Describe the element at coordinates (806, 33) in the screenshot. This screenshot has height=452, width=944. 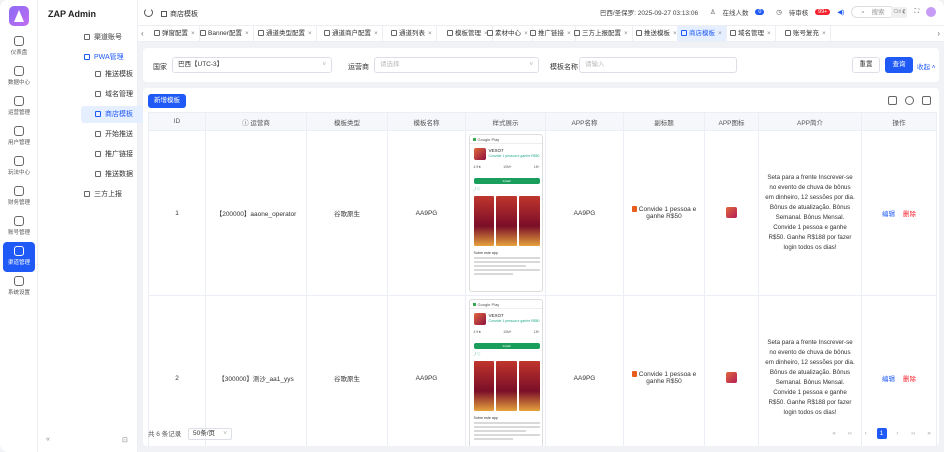
I see `tab-12: 账号复充 ×` at that location.